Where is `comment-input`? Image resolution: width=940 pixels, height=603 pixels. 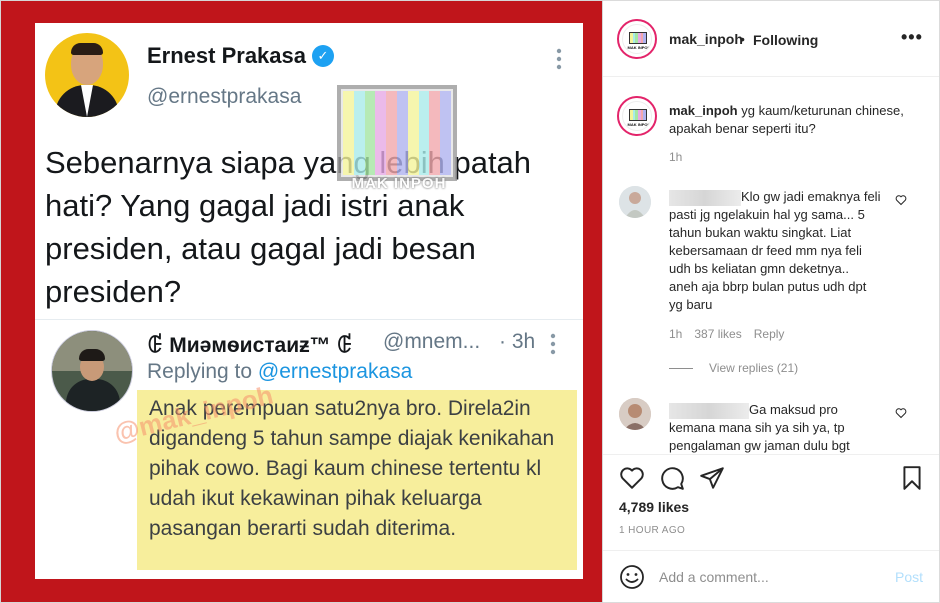 comment-input is located at coordinates (769, 577).